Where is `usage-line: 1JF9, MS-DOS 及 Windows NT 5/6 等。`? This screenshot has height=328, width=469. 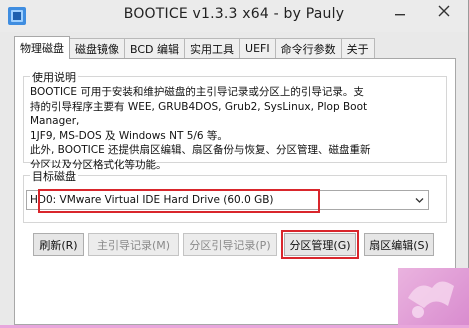
usage-line: 1JF9, MS-DOS 及 Windows NT 5/6 等。 is located at coordinates (129, 135).